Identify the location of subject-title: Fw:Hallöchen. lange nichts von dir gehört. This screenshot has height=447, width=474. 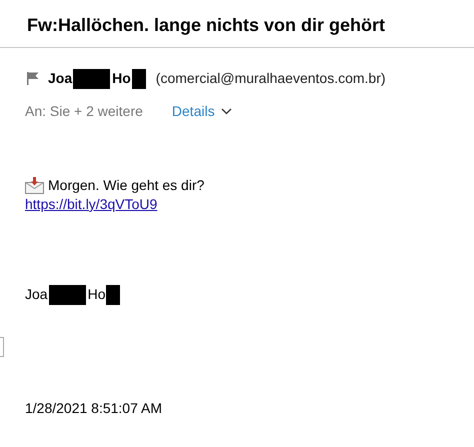
(206, 25).